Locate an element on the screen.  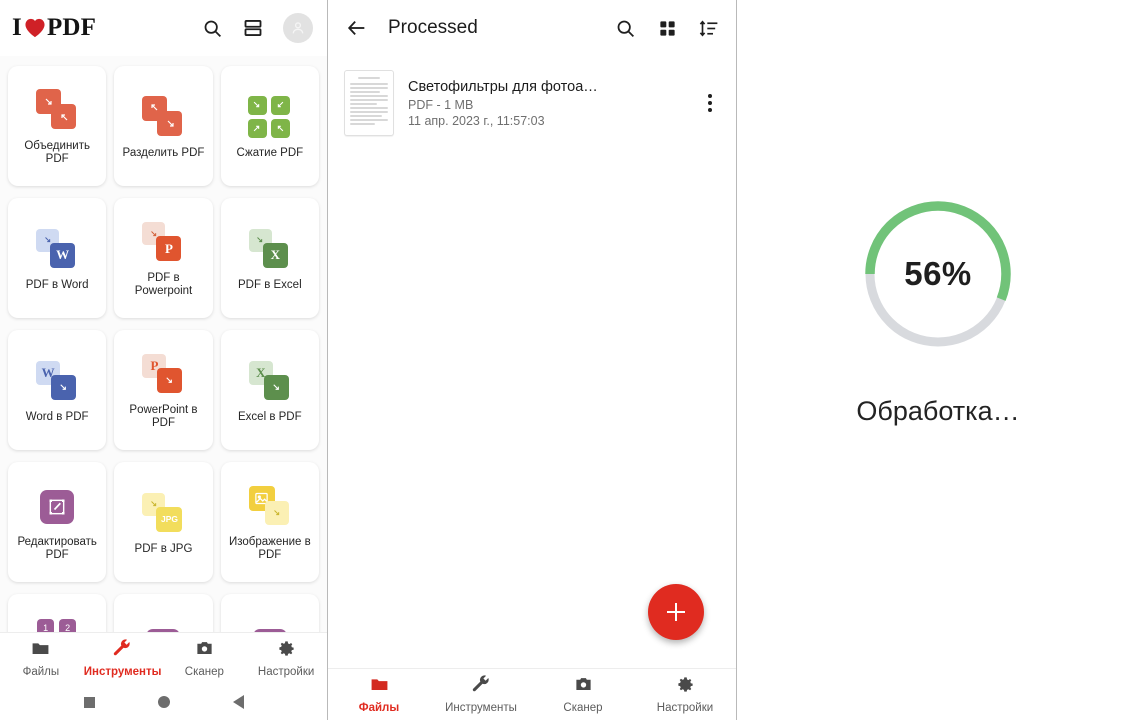
tool-card-excel-to-pdf: X Excel в PDF is located at coordinates (269, 390).